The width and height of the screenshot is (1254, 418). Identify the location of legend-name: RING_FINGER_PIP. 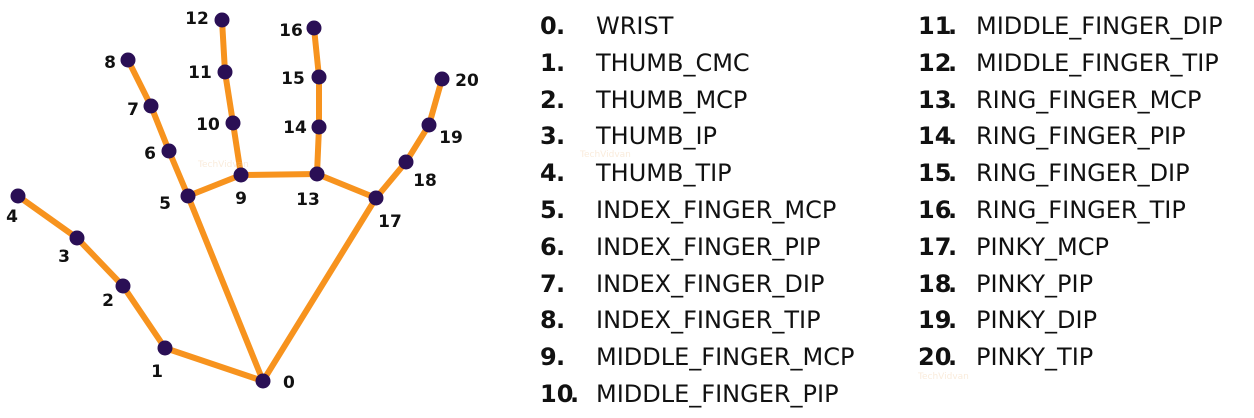
(1081, 136).